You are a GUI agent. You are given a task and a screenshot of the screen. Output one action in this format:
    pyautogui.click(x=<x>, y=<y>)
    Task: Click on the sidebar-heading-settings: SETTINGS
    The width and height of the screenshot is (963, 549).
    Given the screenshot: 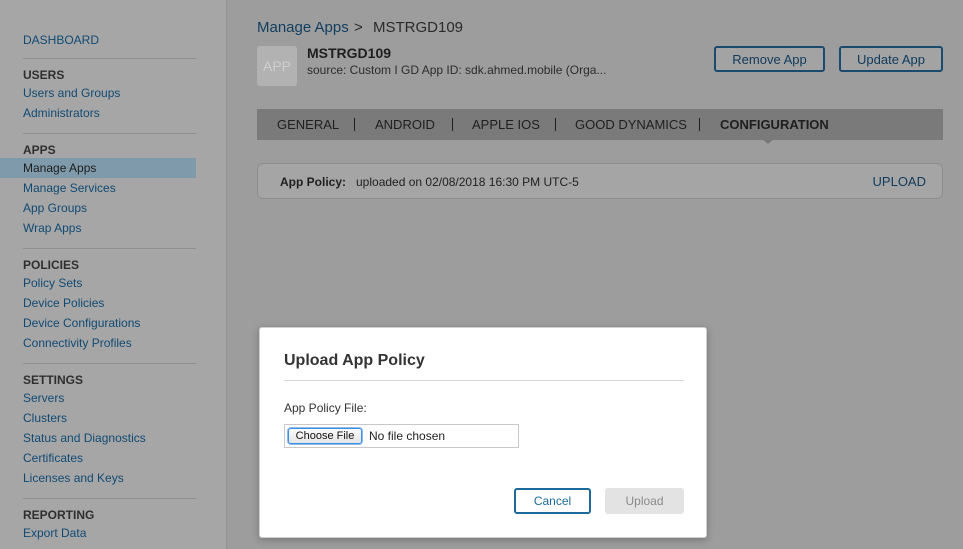 What is the action you would take?
    pyautogui.click(x=53, y=380)
    